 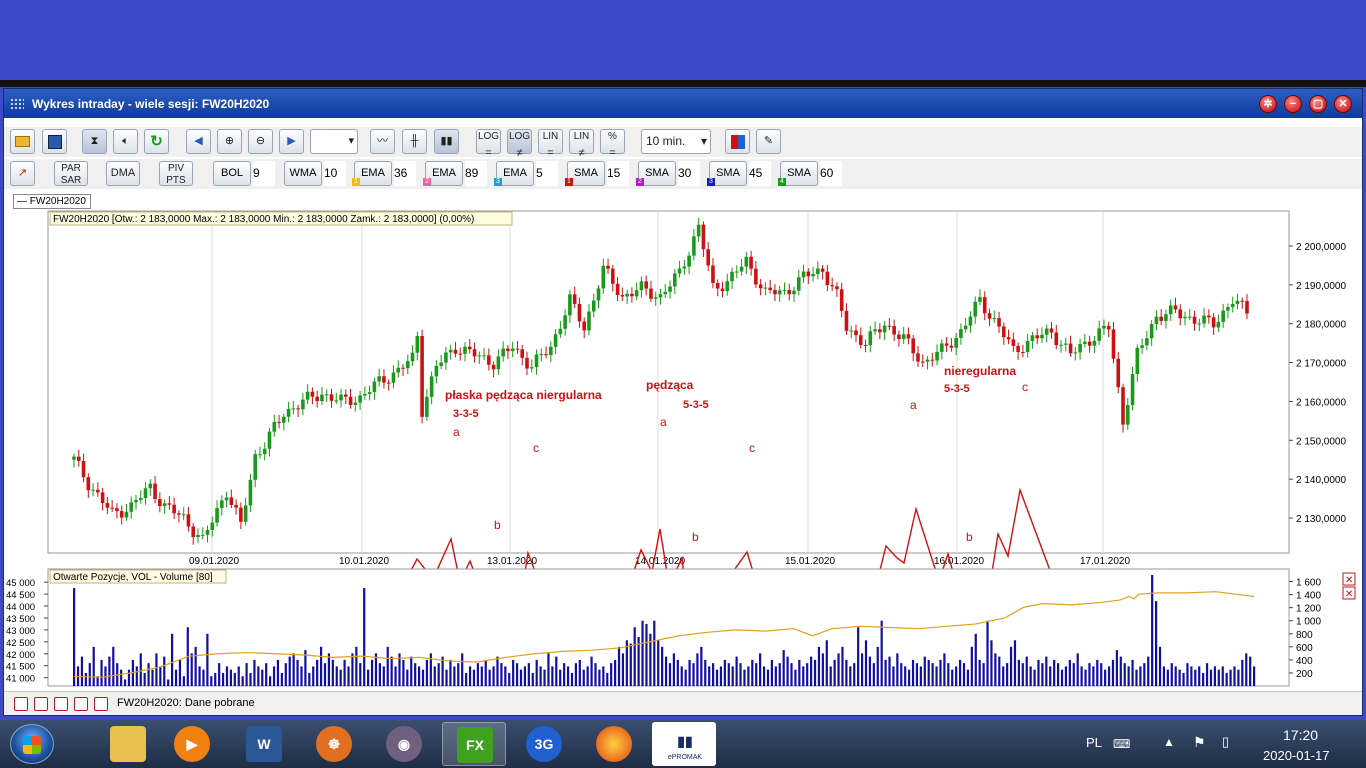 I want to click on indicator-value: 10, so click(x=335, y=173).